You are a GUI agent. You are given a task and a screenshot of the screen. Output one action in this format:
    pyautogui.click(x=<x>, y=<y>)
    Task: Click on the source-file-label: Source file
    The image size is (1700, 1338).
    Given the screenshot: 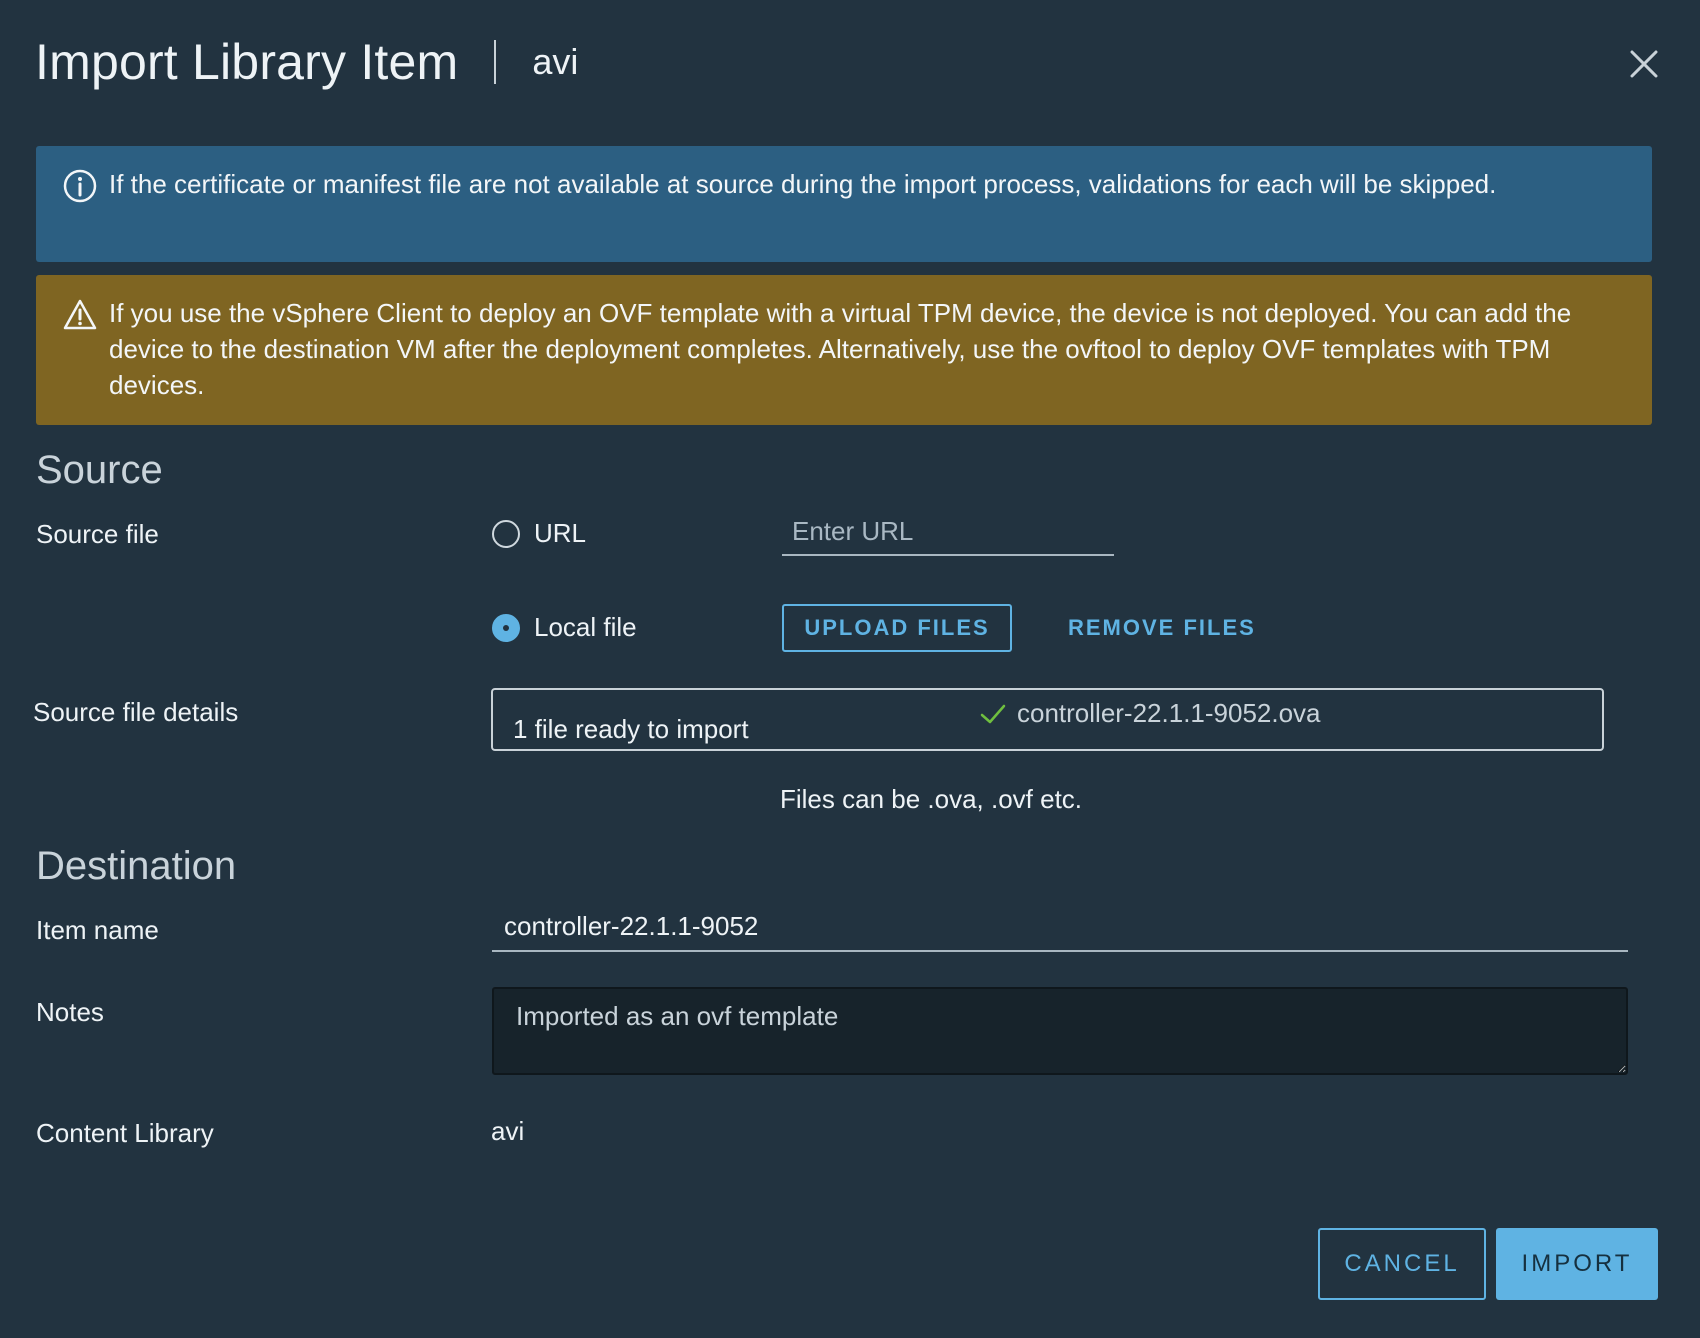 What is the action you would take?
    pyautogui.click(x=97, y=534)
    